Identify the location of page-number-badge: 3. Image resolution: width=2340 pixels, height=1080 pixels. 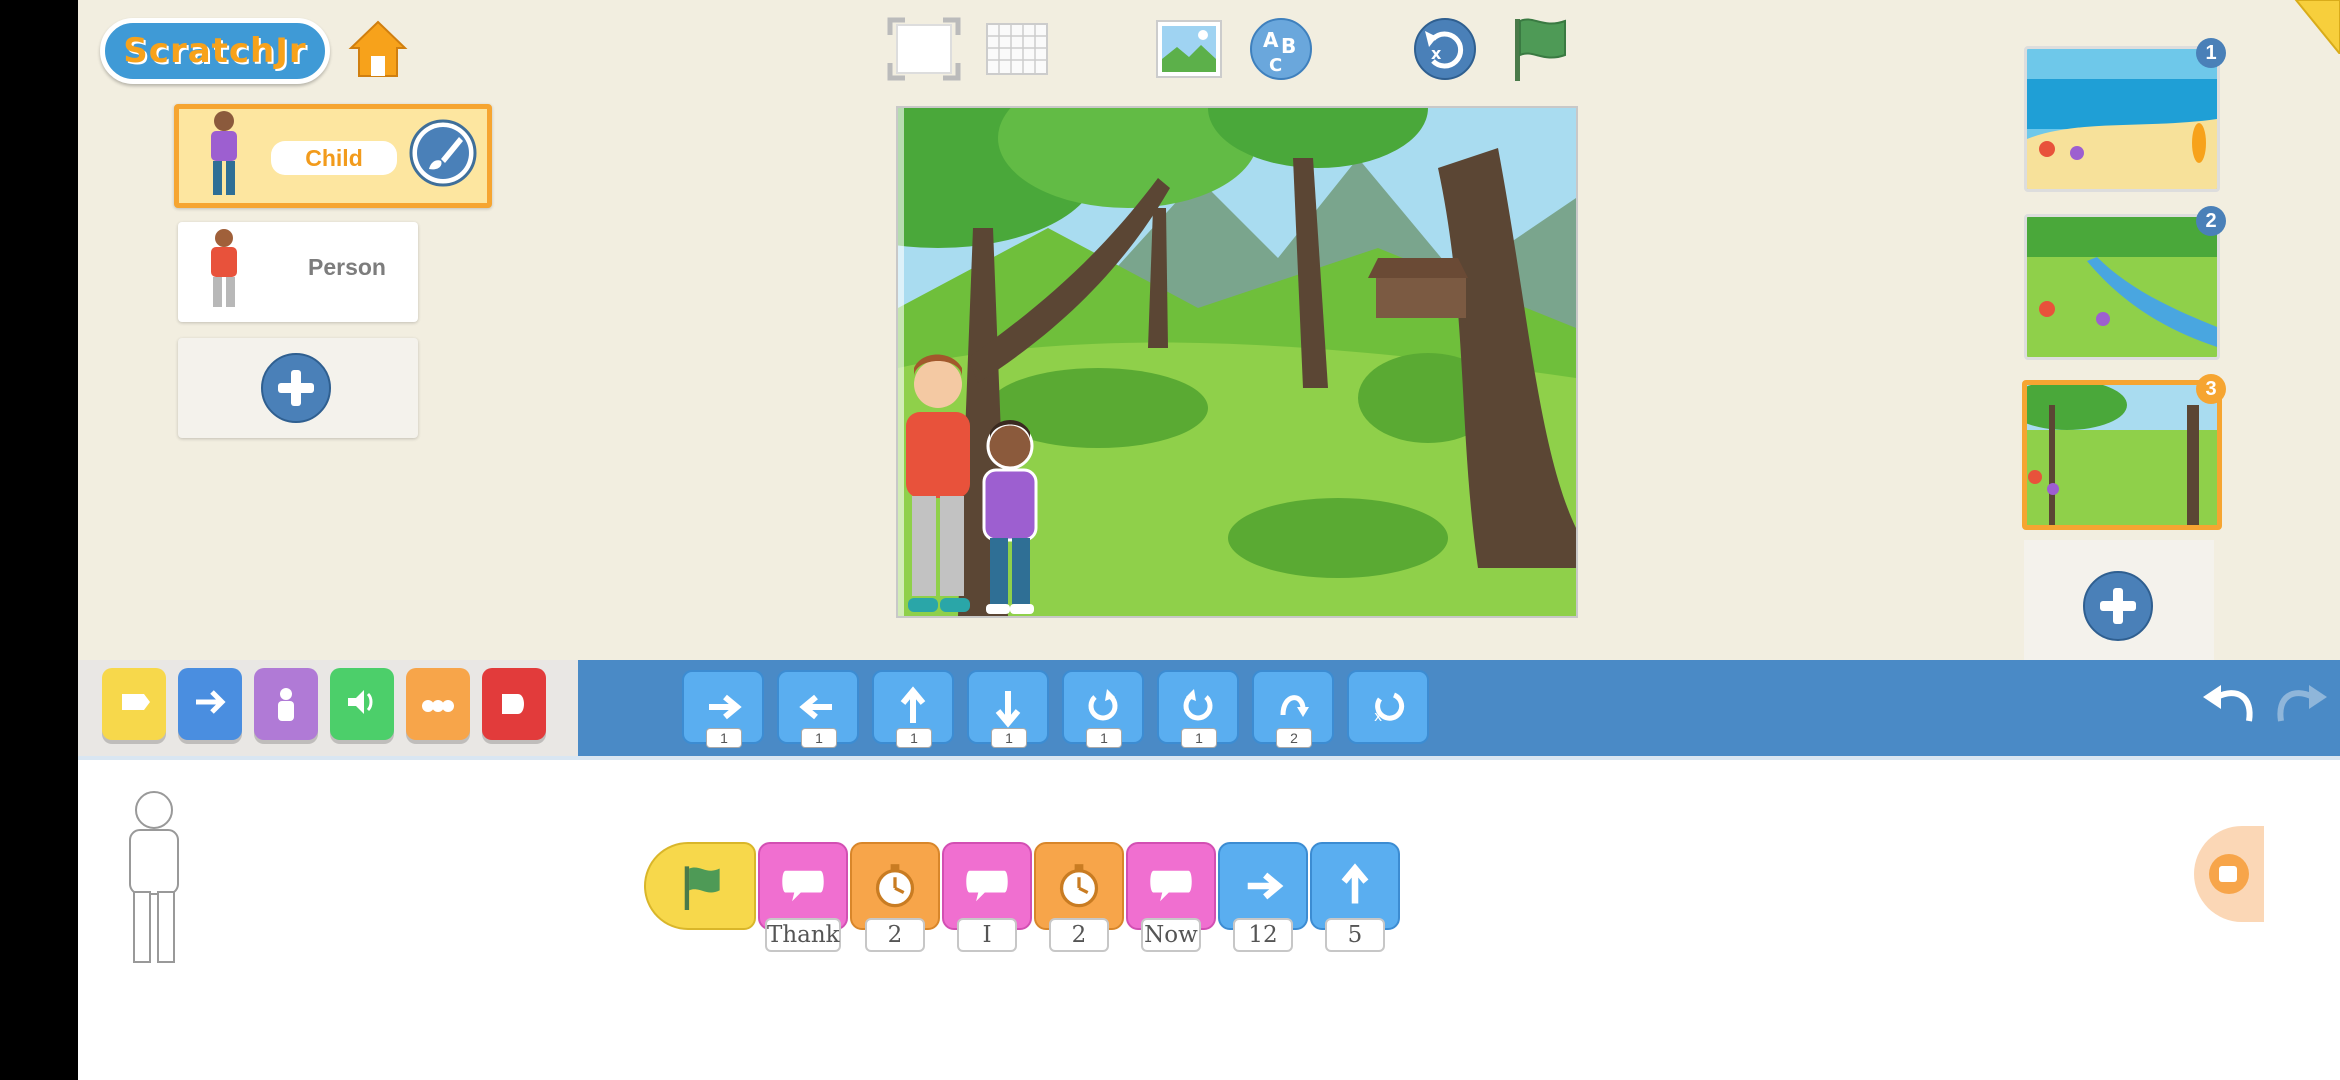
(2211, 389).